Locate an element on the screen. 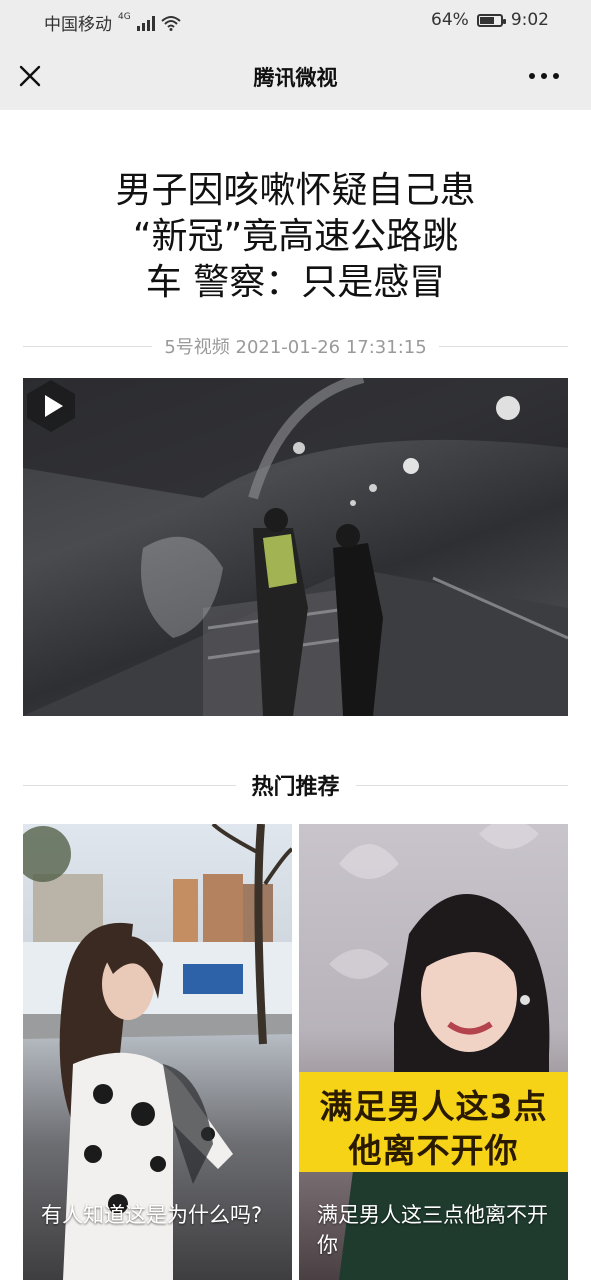 This screenshot has width=591, height=1280. article-title: 男子因咳嗽怀疑自己患 “新冠”竟高速公路跳 车 警察：只是感冒 is located at coordinates (295, 237).